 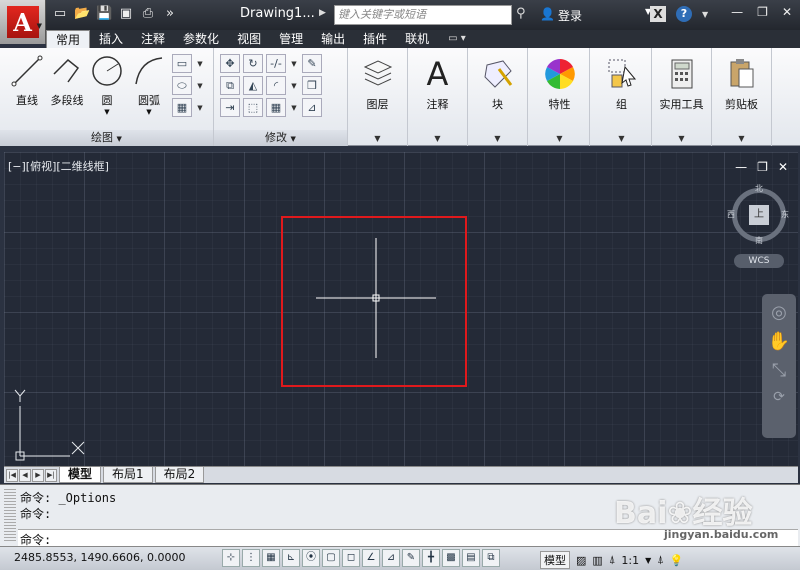 I want to click on annotation-panel: A 注释 ▼, so click(x=438, y=97).